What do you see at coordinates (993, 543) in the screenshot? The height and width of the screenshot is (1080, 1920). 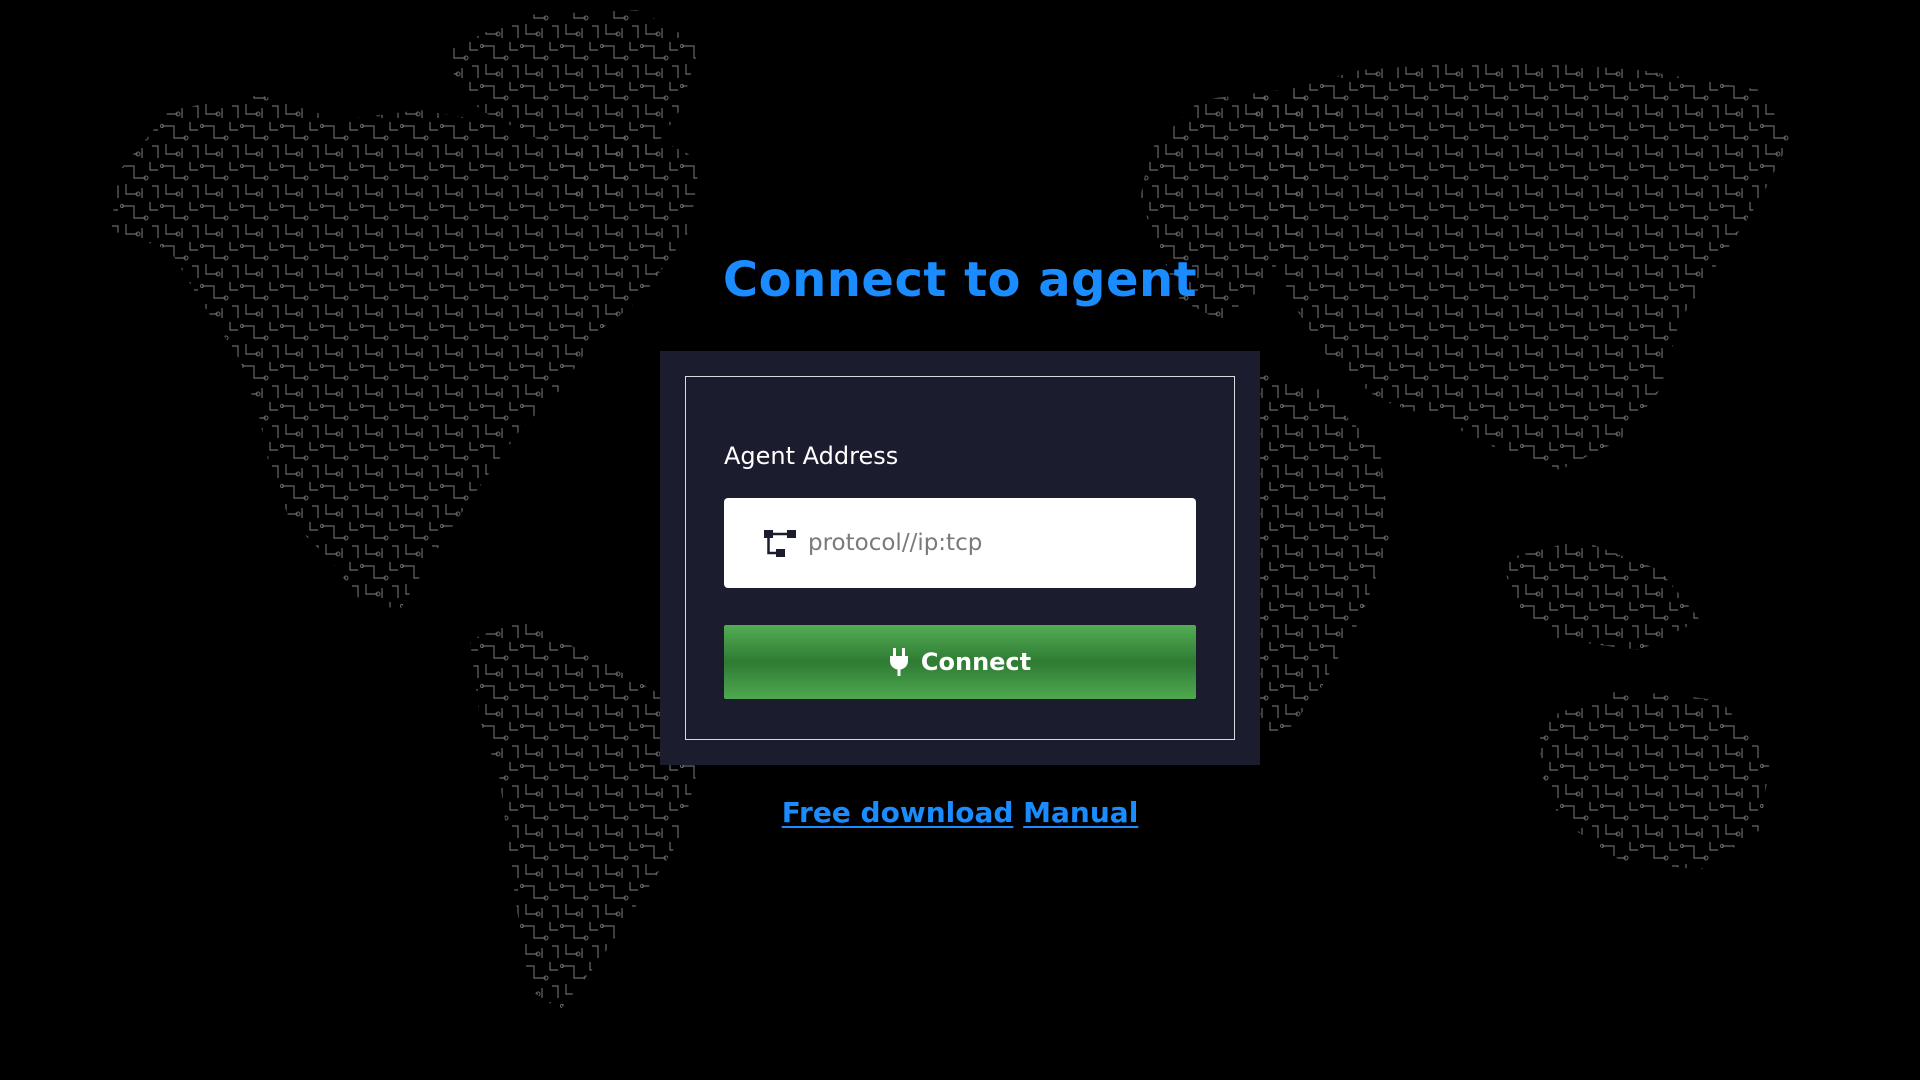 I see `agent-address-input` at bounding box center [993, 543].